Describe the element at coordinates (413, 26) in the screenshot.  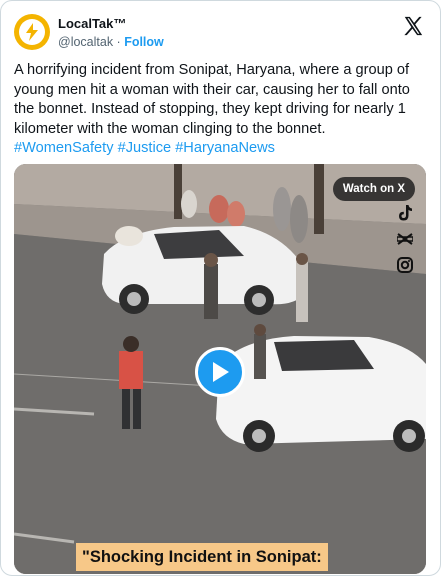
I see `x-logo-icon` at that location.